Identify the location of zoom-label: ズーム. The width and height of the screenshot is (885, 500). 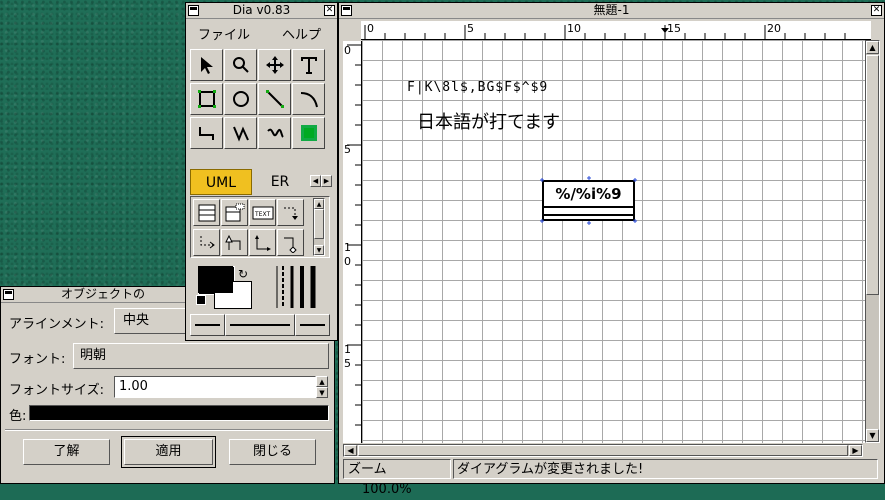
(367, 469).